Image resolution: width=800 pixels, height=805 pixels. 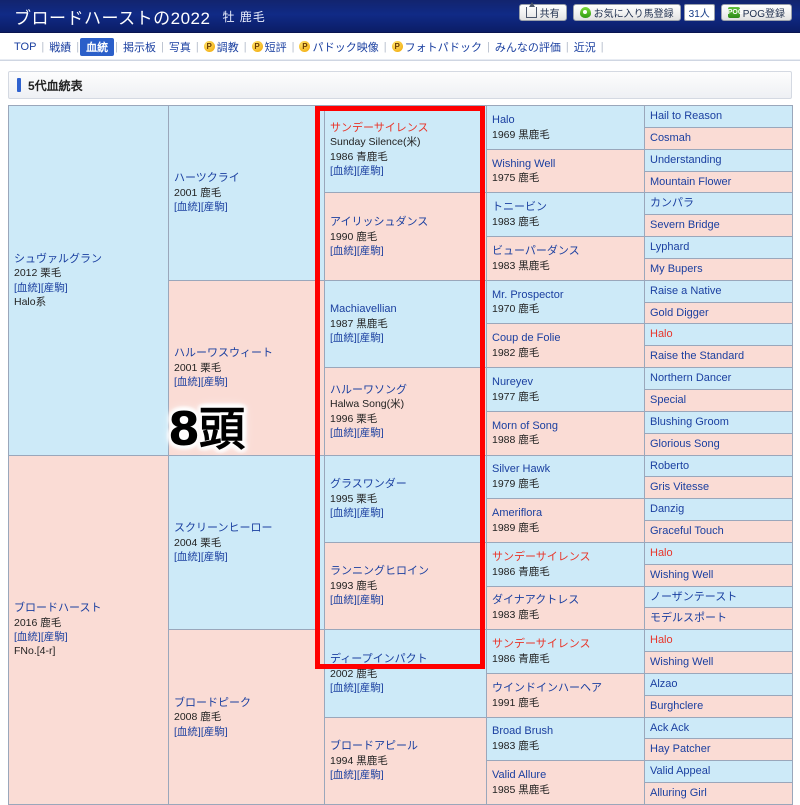 What do you see at coordinates (405, 498) in the screenshot?
I see `pedigree-cell-gen3: グラスワンダー 1995 栗毛 [血統][産駒]` at bounding box center [405, 498].